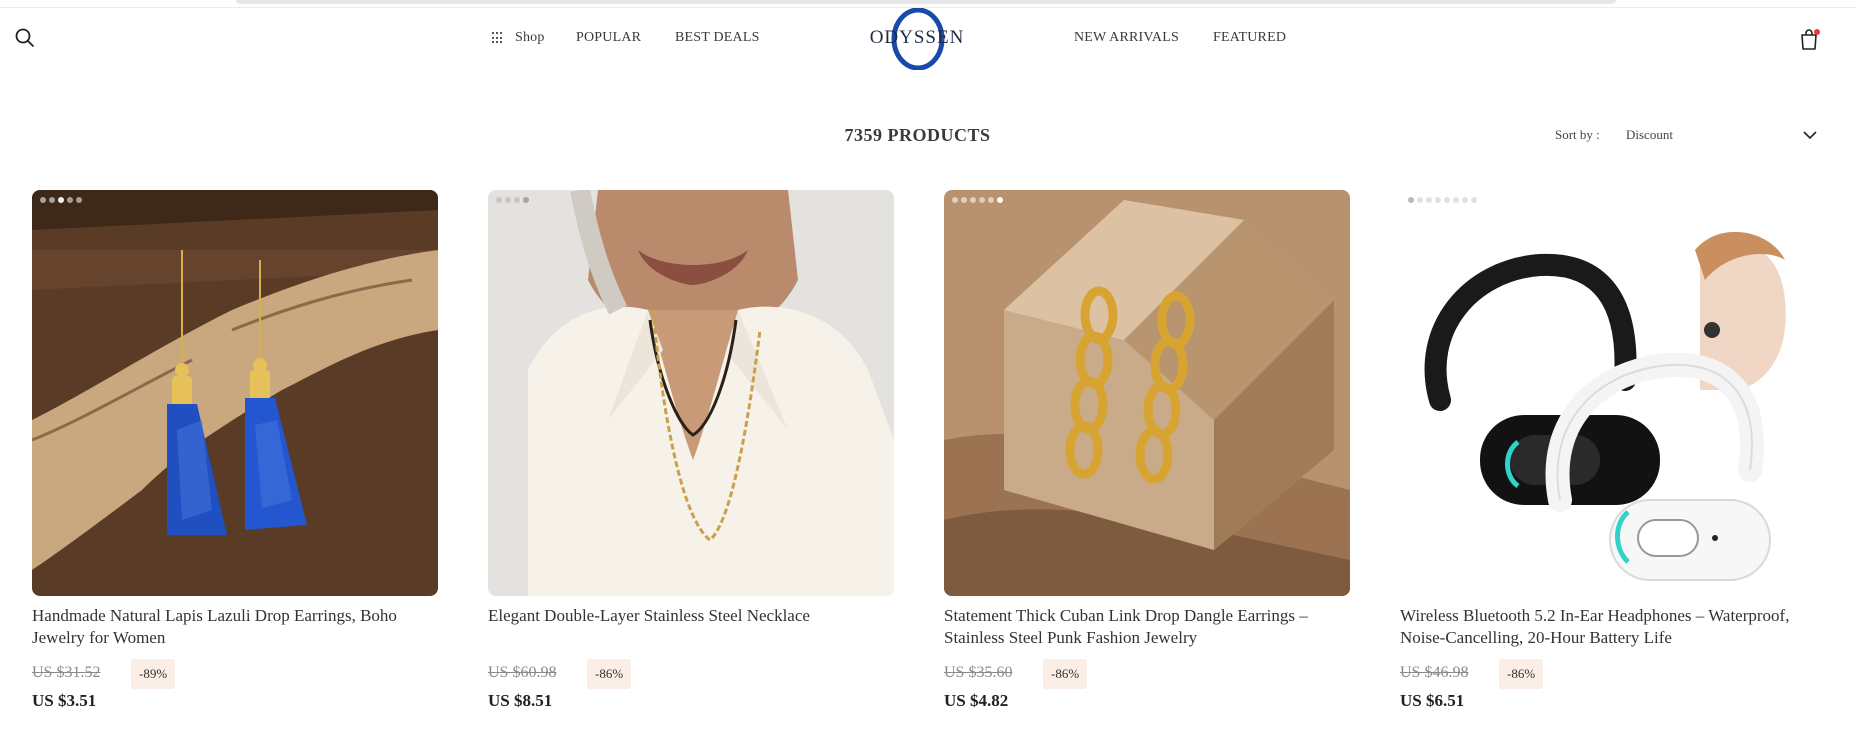 Image resolution: width=1856 pixels, height=739 pixels. Describe the element at coordinates (1809, 39) in the screenshot. I see `shopping-bag-icon` at that location.